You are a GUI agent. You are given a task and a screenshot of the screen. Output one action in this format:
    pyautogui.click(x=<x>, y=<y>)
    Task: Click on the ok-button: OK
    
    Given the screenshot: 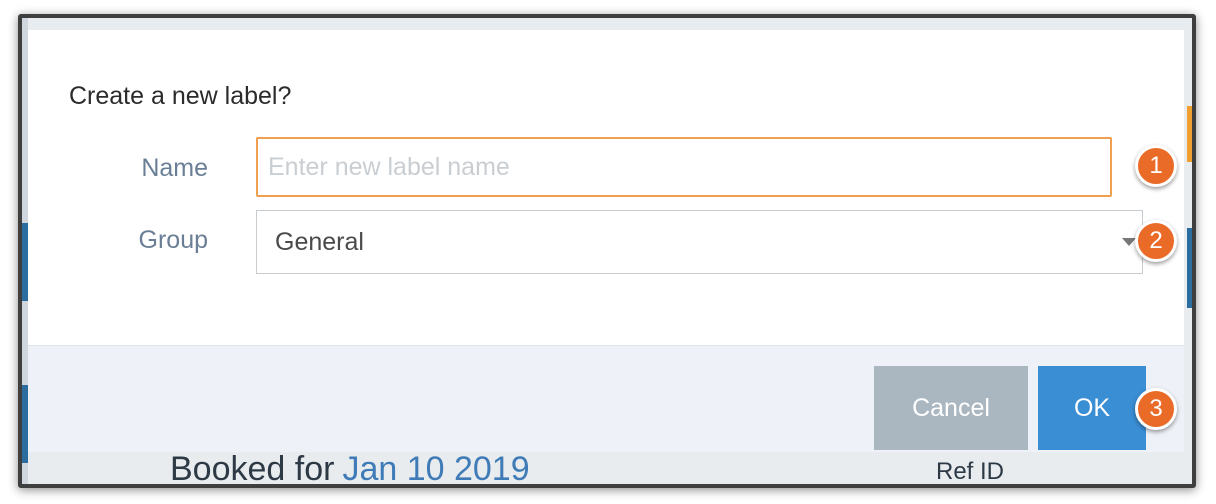 What is the action you would take?
    pyautogui.click(x=1092, y=408)
    